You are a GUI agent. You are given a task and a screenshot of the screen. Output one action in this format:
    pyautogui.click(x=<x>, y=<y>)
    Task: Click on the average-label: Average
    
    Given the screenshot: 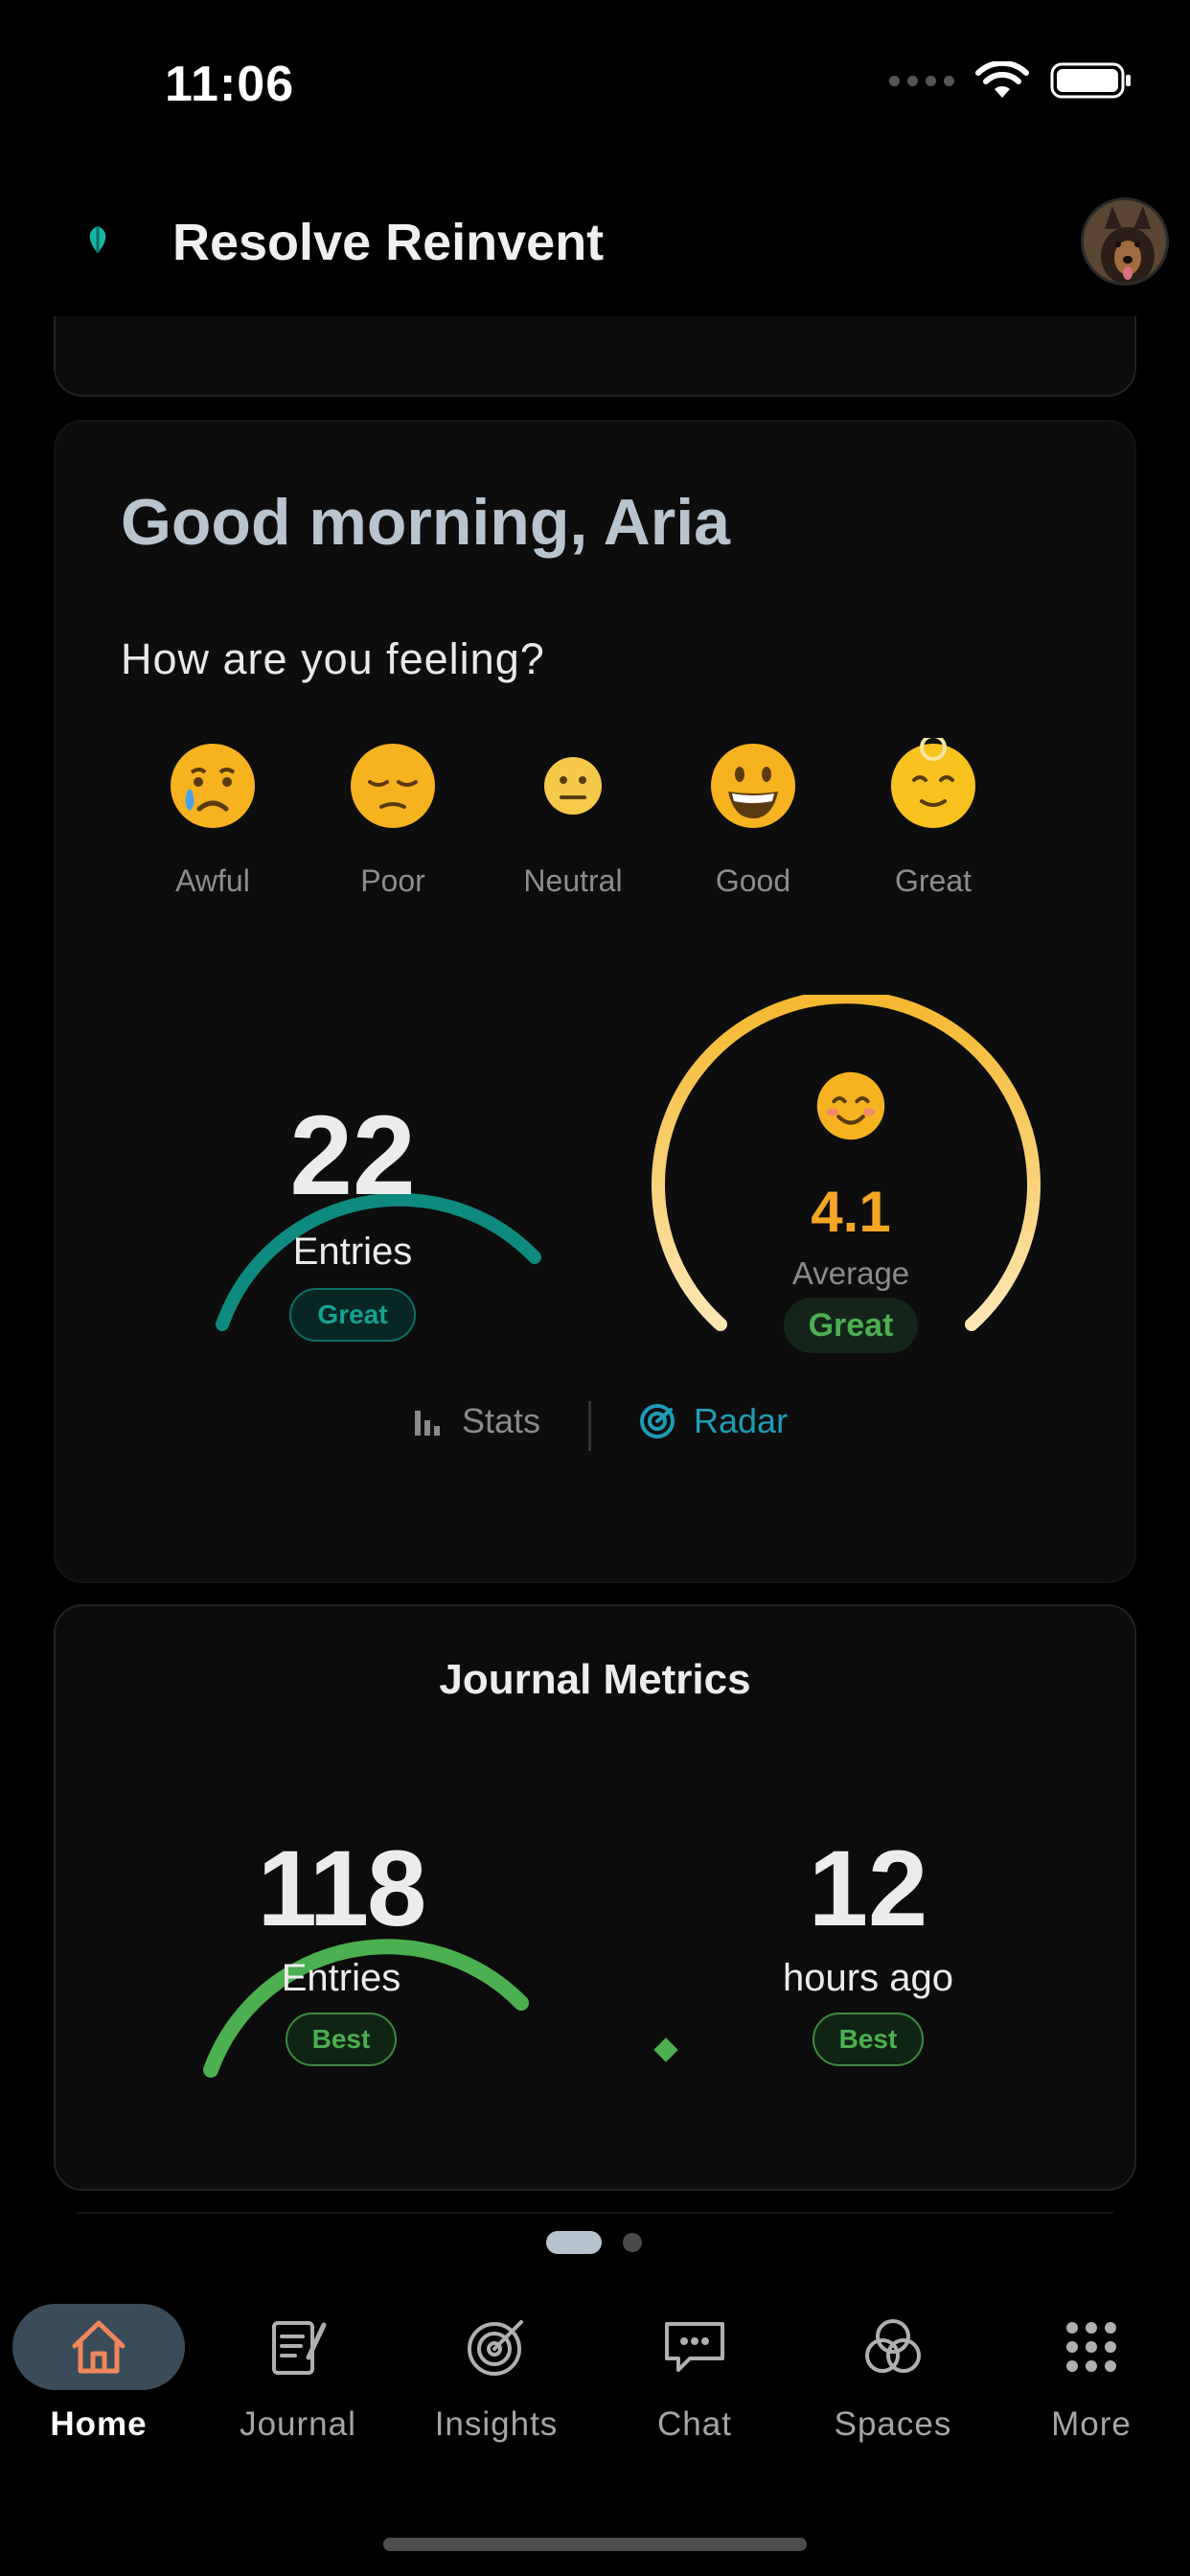 What is the action you would take?
    pyautogui.click(x=851, y=1273)
    